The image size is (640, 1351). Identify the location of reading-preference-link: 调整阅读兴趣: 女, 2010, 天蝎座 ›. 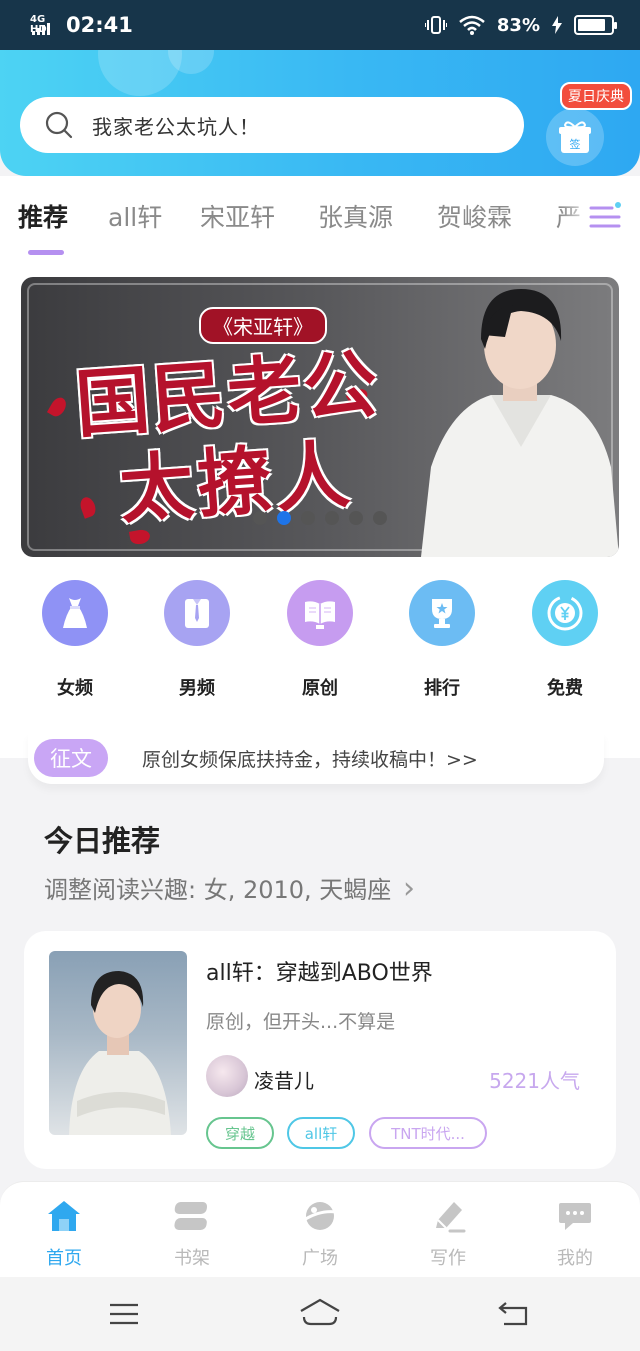
(229, 888).